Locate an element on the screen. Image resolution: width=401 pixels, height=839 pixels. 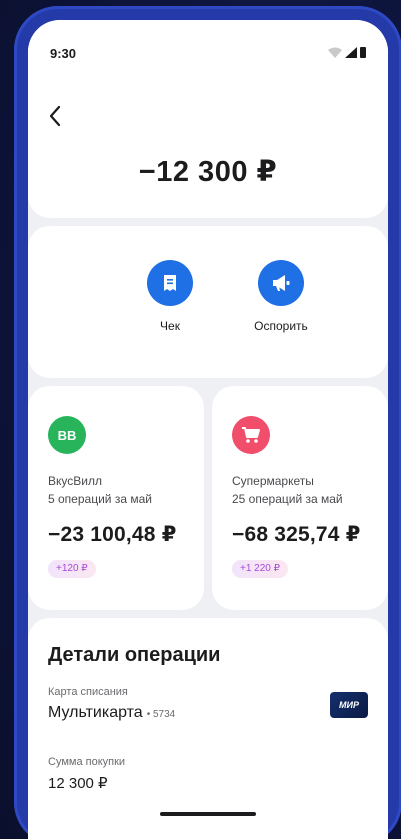
receipt-button: Чек is located at coordinates (170, 296).